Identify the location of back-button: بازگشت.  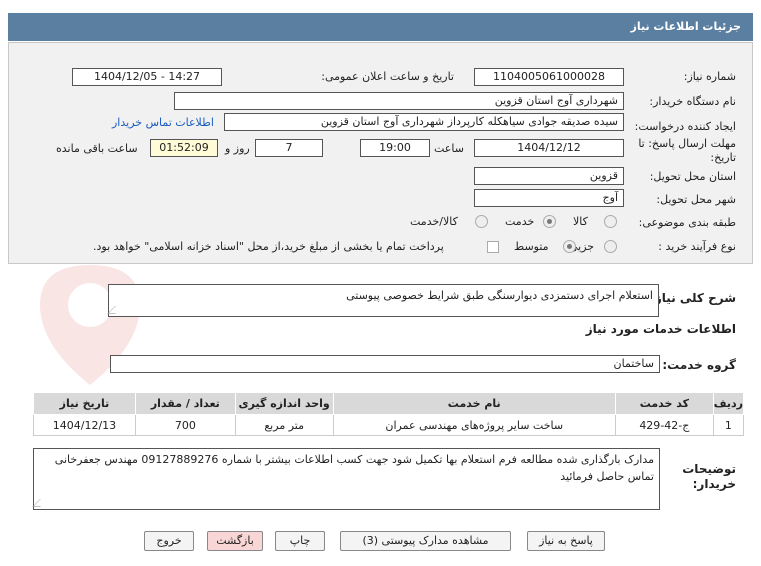
(235, 541).